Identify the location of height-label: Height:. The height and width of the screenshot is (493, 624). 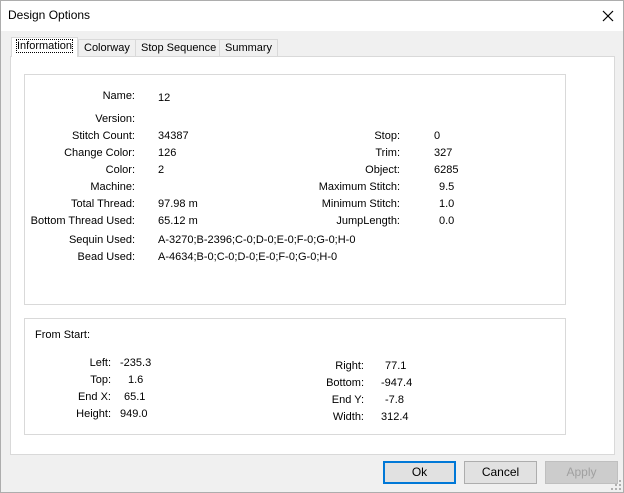
(93, 414).